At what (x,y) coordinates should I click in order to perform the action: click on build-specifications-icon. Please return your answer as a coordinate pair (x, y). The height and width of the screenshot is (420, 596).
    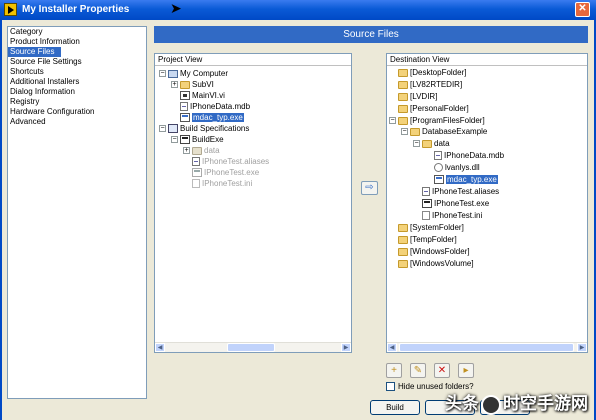
    Looking at the image, I should click on (173, 129).